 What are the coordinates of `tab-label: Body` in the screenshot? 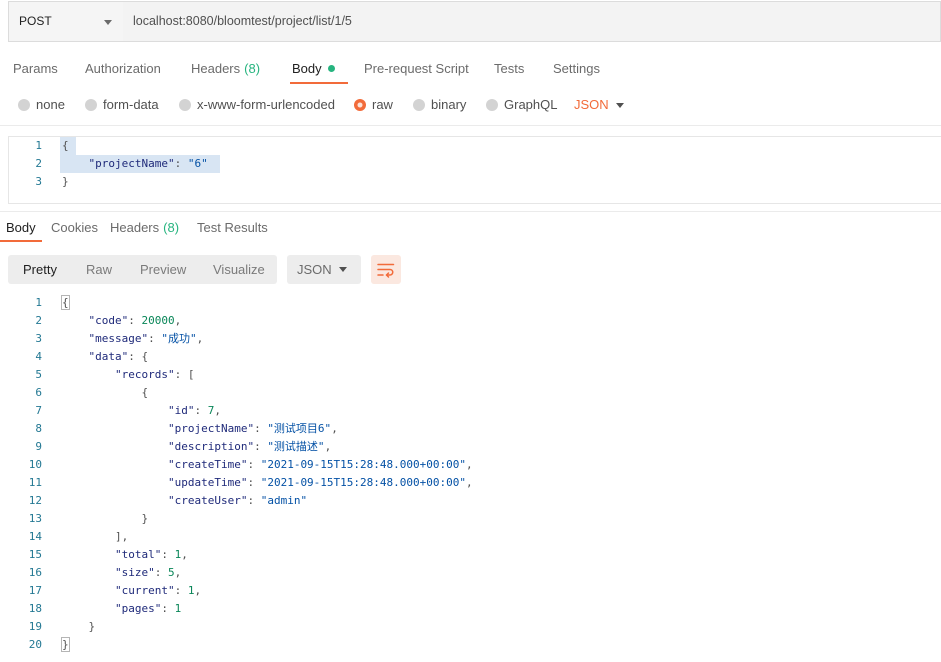 It's located at (21, 227).